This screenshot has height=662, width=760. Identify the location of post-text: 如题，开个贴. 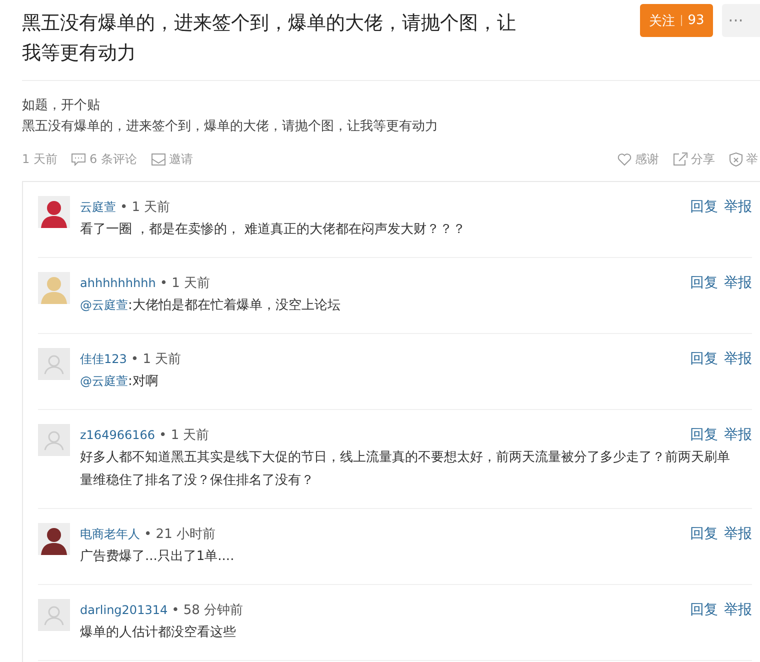
(61, 106).